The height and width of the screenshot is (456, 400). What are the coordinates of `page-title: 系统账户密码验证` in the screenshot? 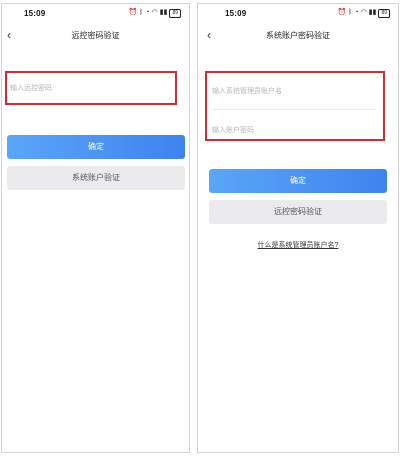 It's located at (298, 35).